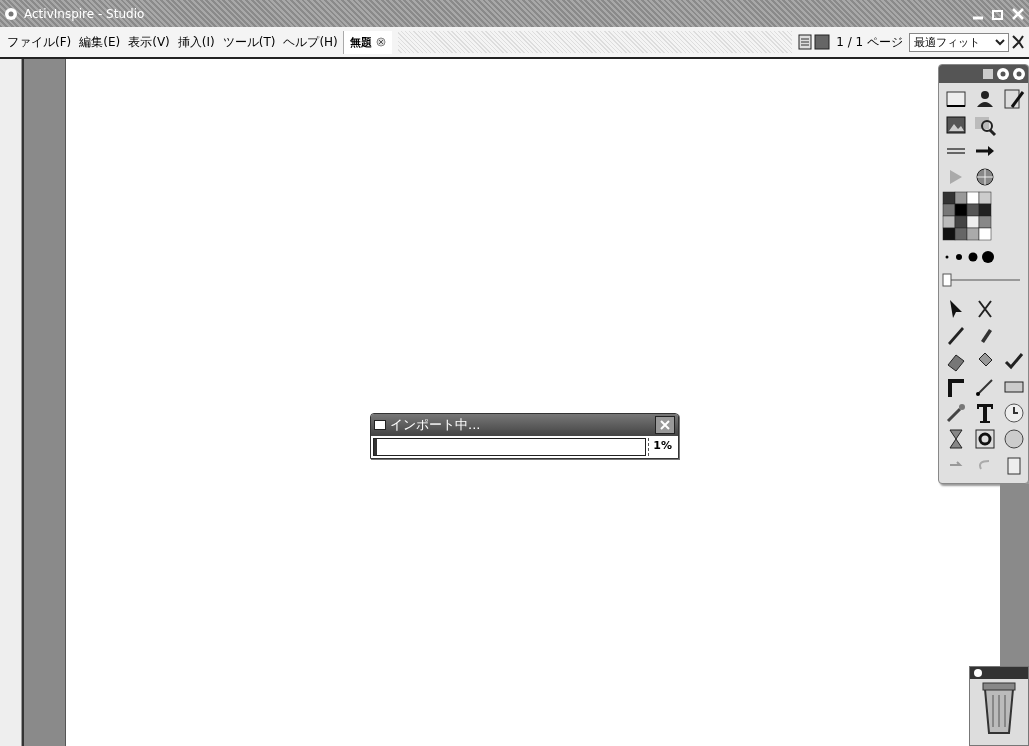  I want to click on close-button, so click(665, 425).